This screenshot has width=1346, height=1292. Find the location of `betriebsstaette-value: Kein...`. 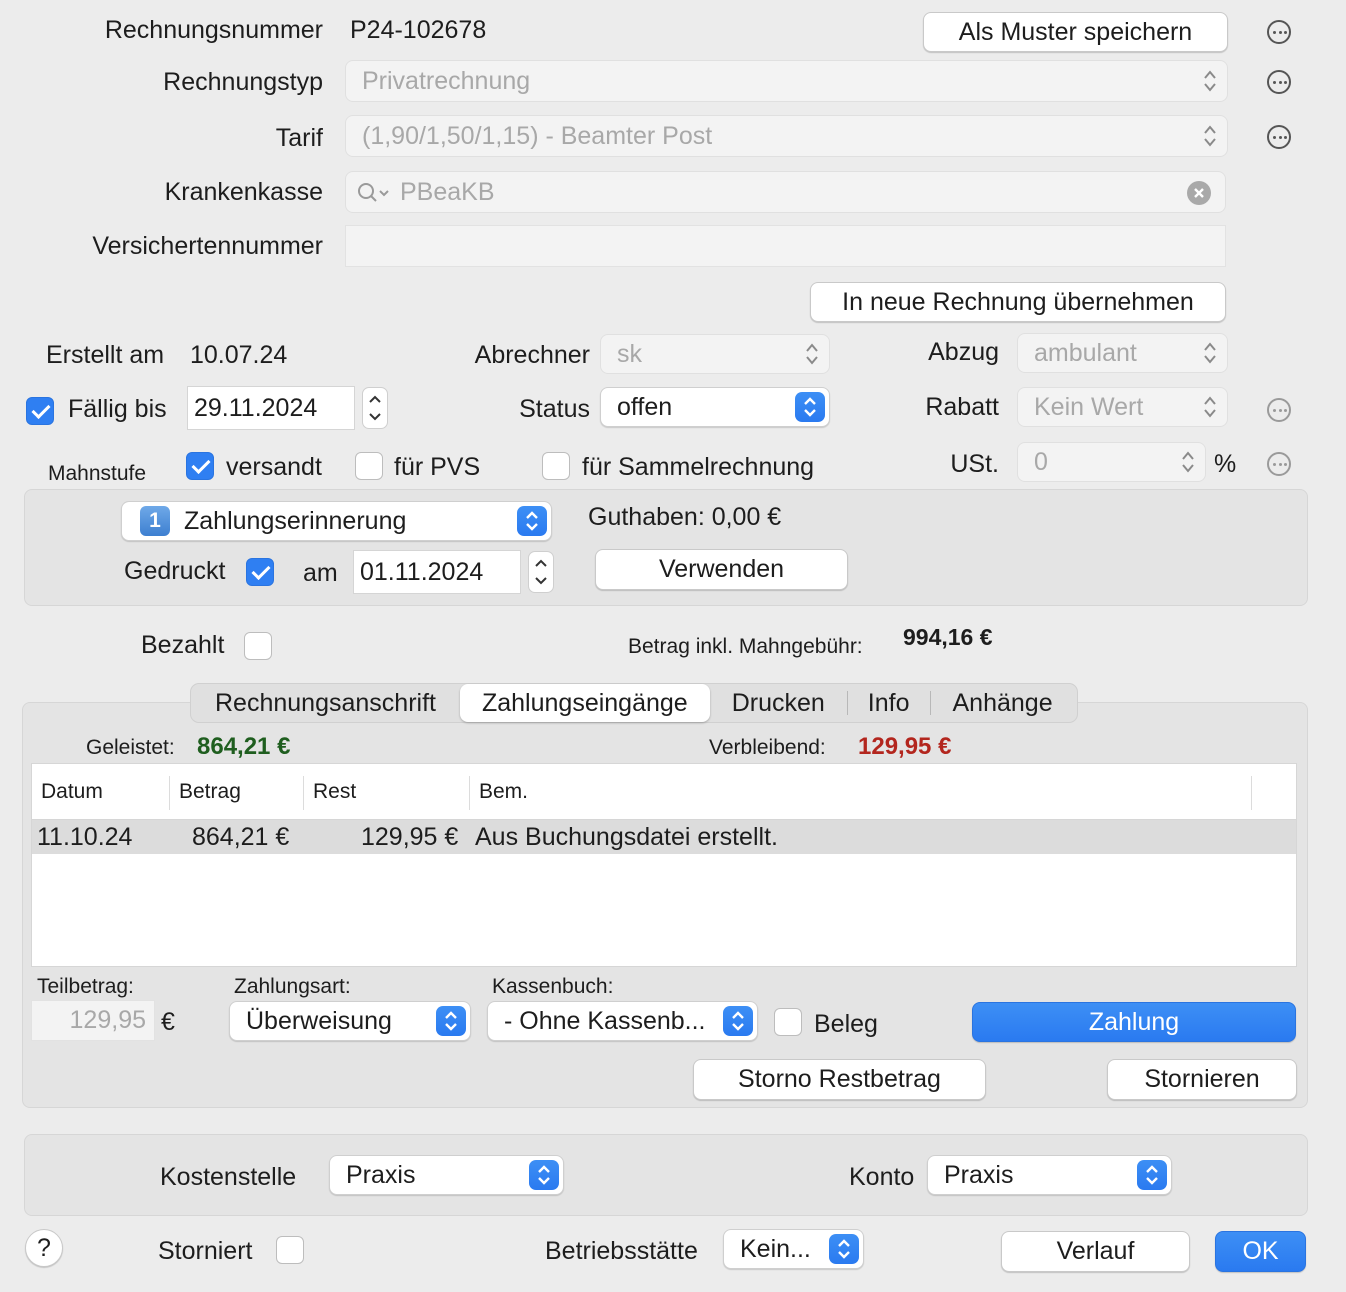

betriebsstaette-value: Kein... is located at coordinates (775, 1248).